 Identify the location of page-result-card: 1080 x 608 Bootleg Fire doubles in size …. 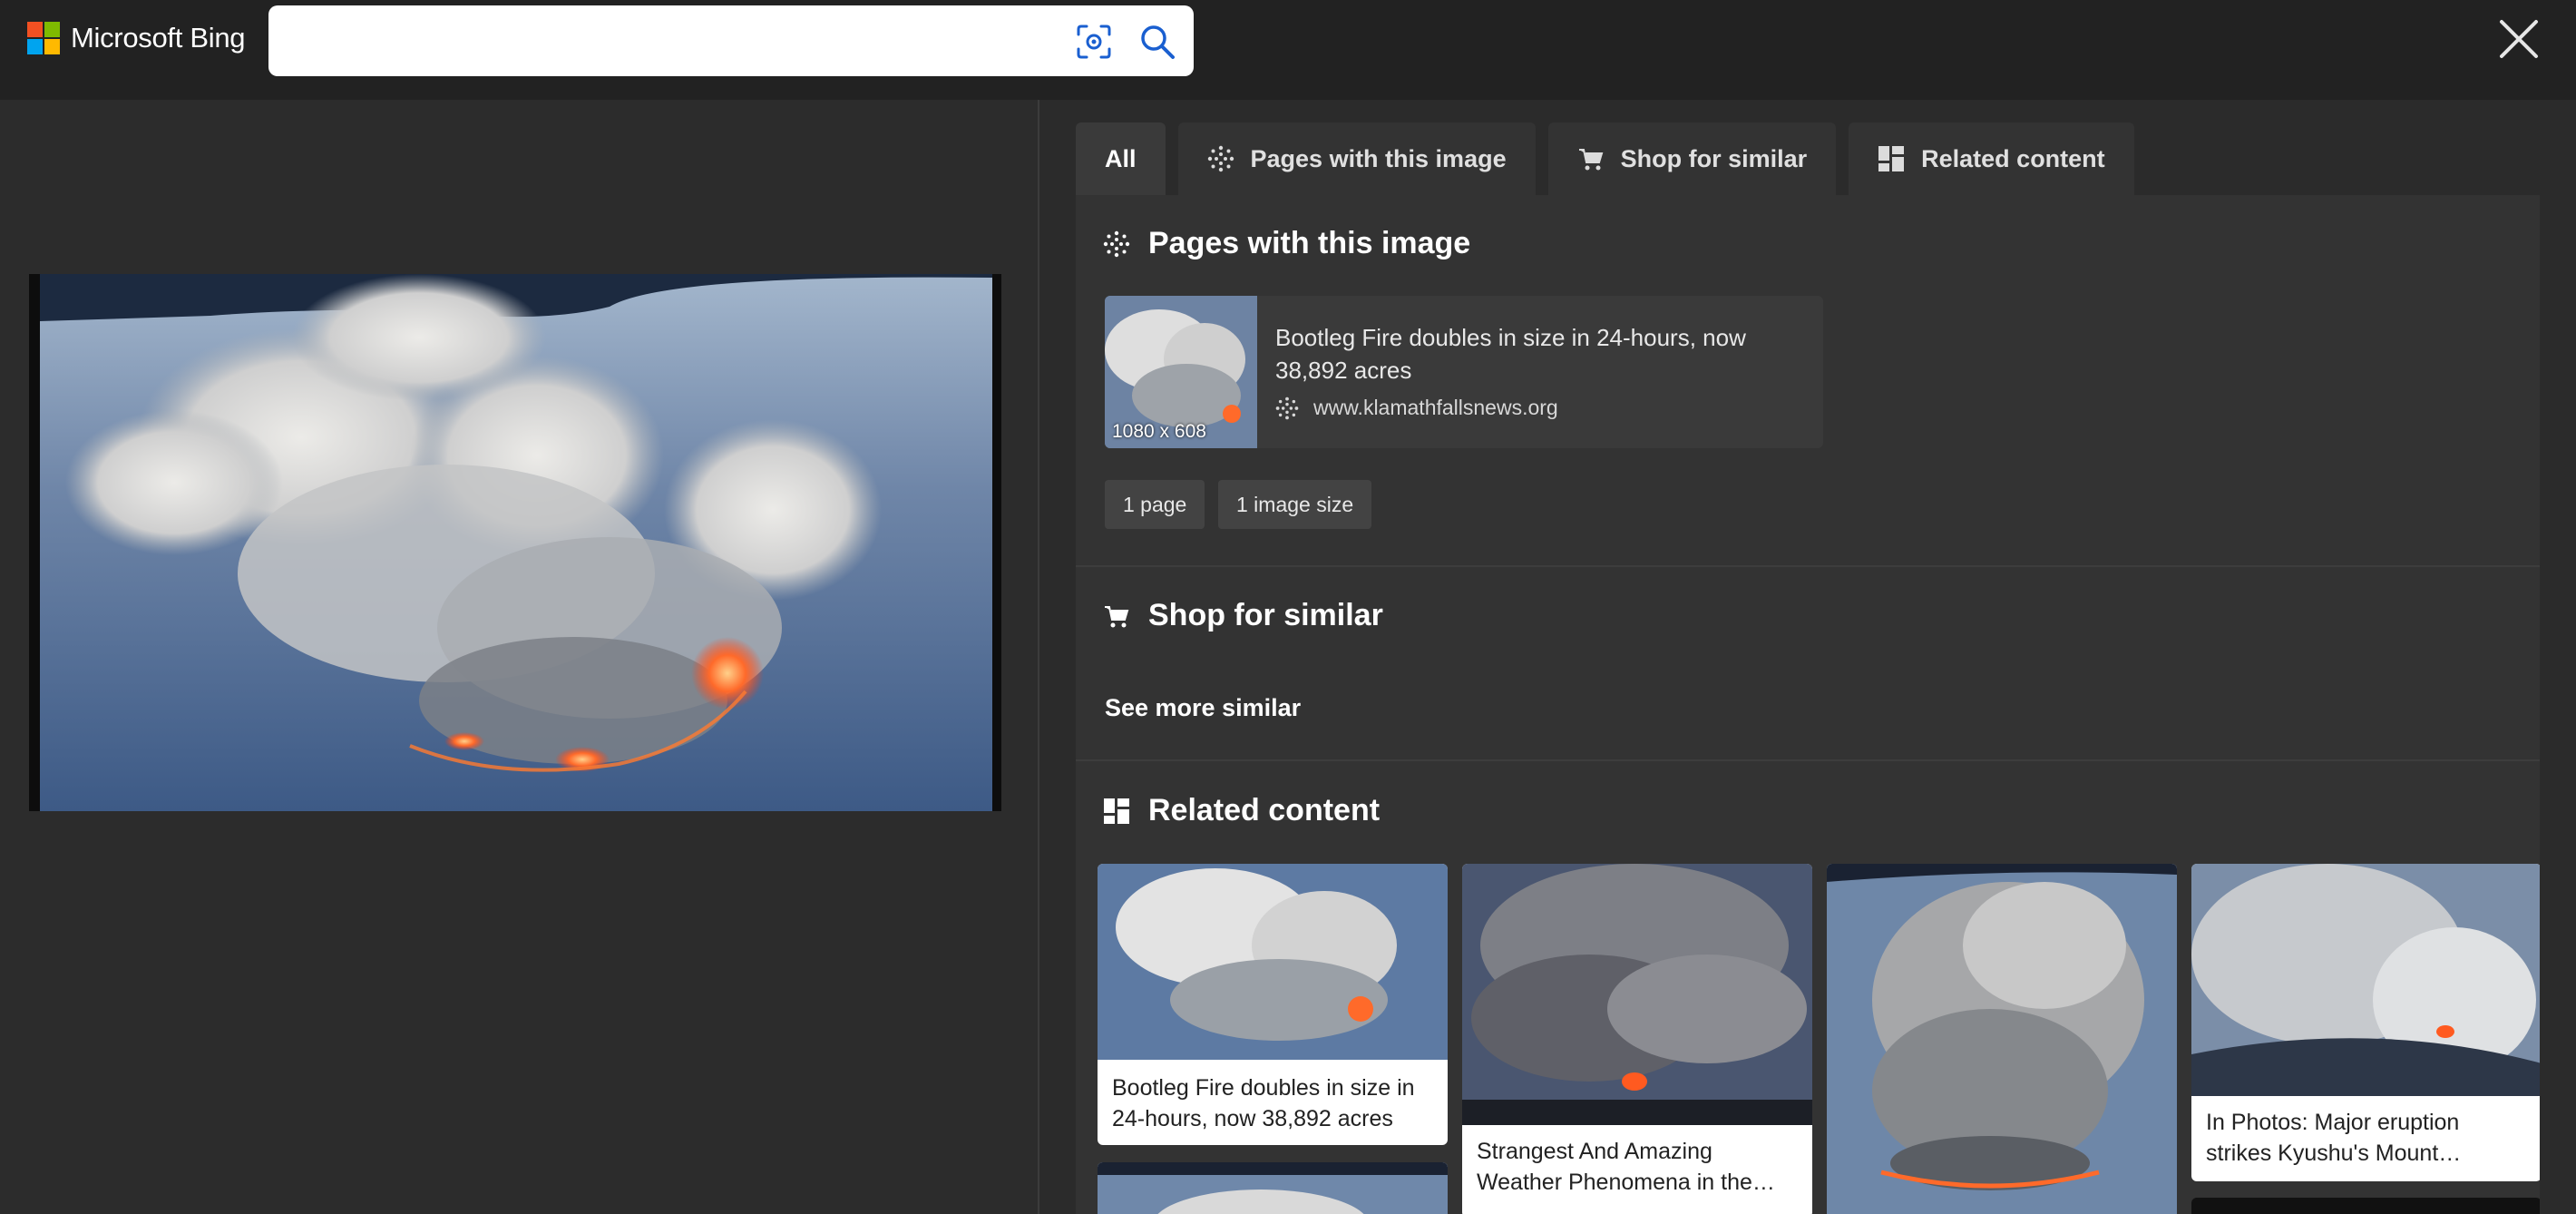
(1464, 372).